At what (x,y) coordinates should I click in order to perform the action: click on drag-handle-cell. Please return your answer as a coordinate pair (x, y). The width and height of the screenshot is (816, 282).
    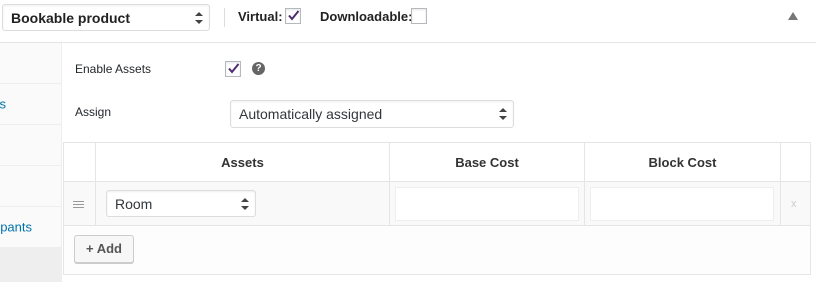
    Looking at the image, I should click on (80, 204).